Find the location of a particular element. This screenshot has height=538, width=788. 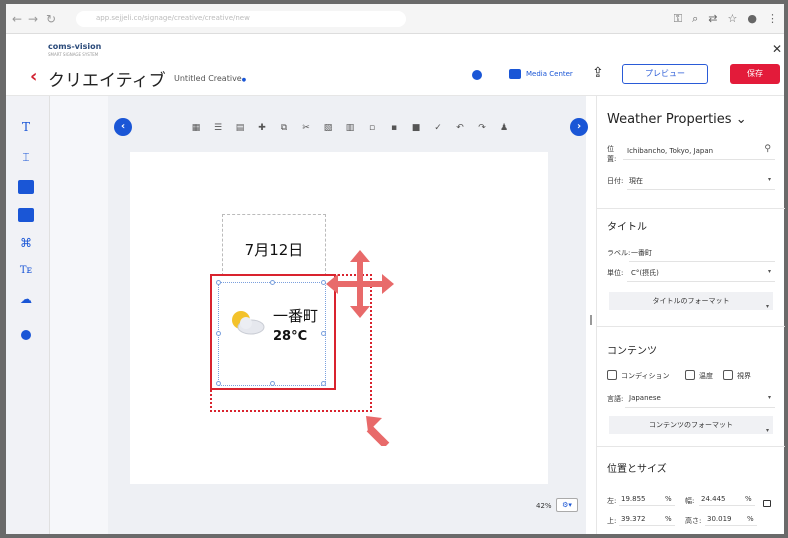

translate-icon: ⇄ is located at coordinates (712, 19).